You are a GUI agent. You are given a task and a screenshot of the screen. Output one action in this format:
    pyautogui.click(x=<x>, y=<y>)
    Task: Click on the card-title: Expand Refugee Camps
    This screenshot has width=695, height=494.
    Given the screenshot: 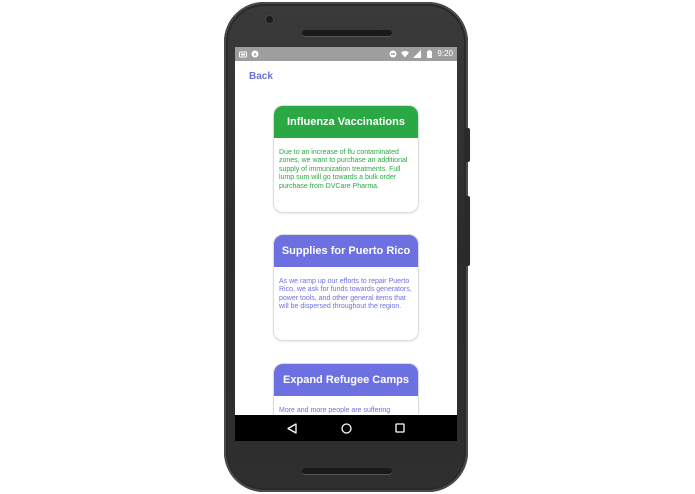 What is the action you would take?
    pyautogui.click(x=346, y=380)
    